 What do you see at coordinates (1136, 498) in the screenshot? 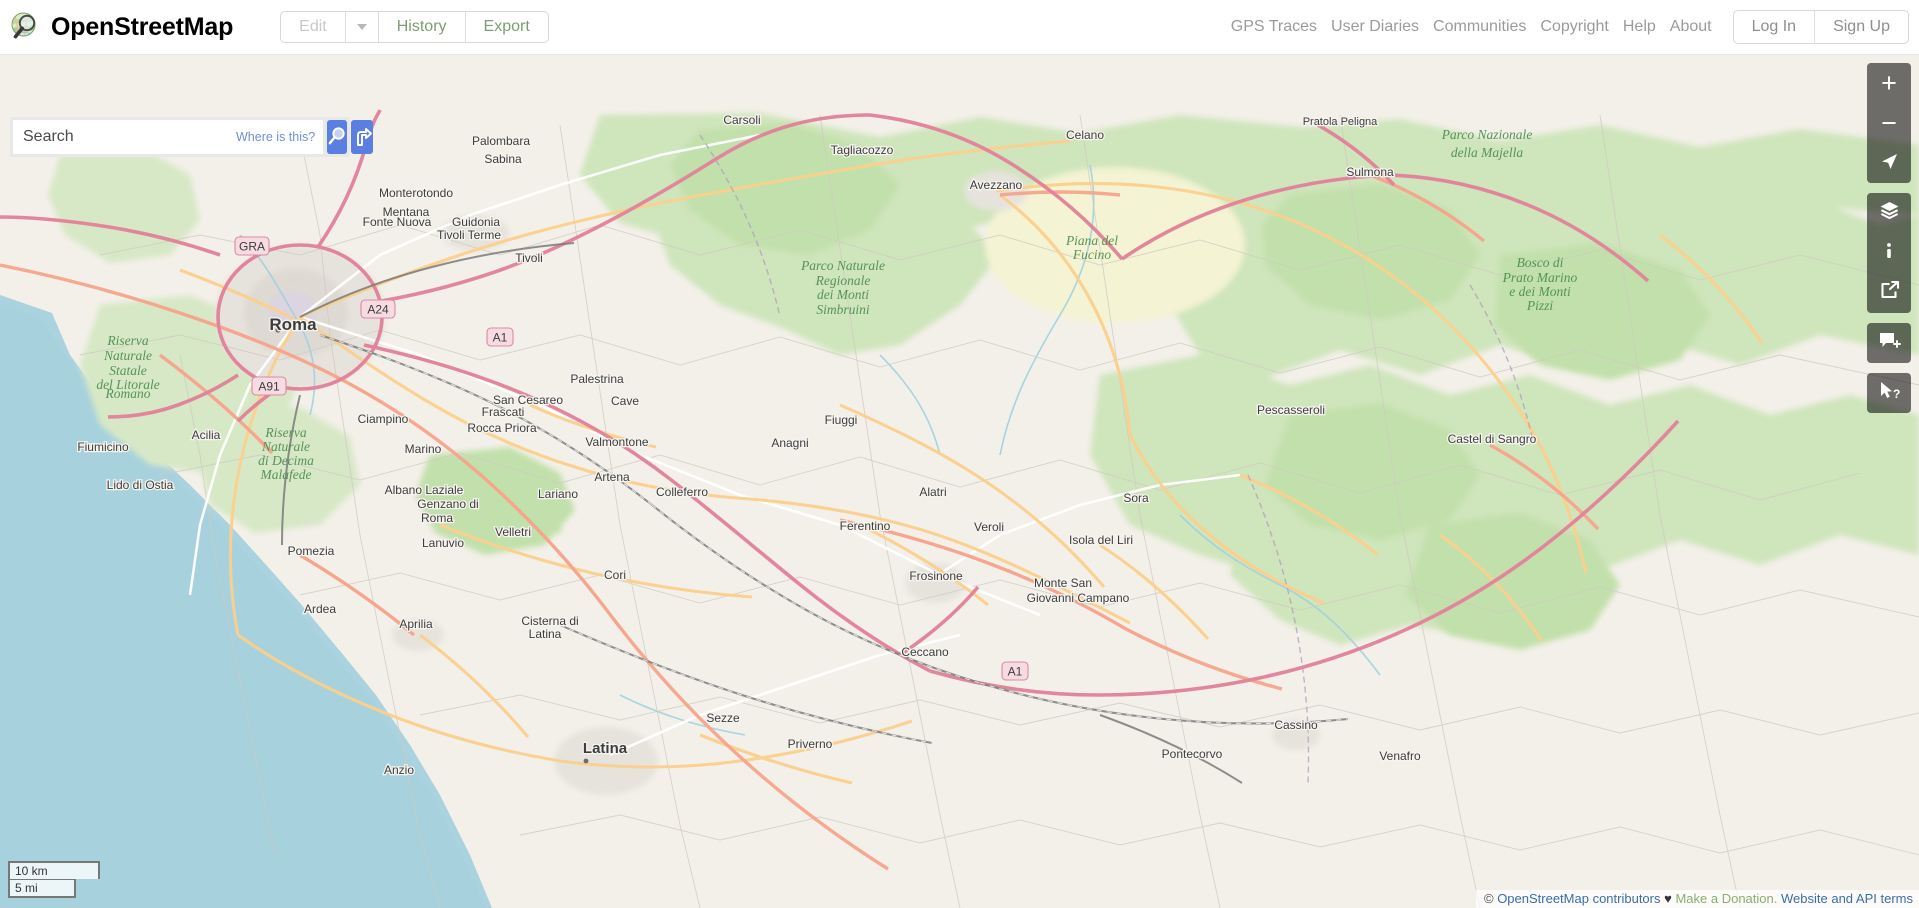
I see `map-place-label: Sora` at bounding box center [1136, 498].